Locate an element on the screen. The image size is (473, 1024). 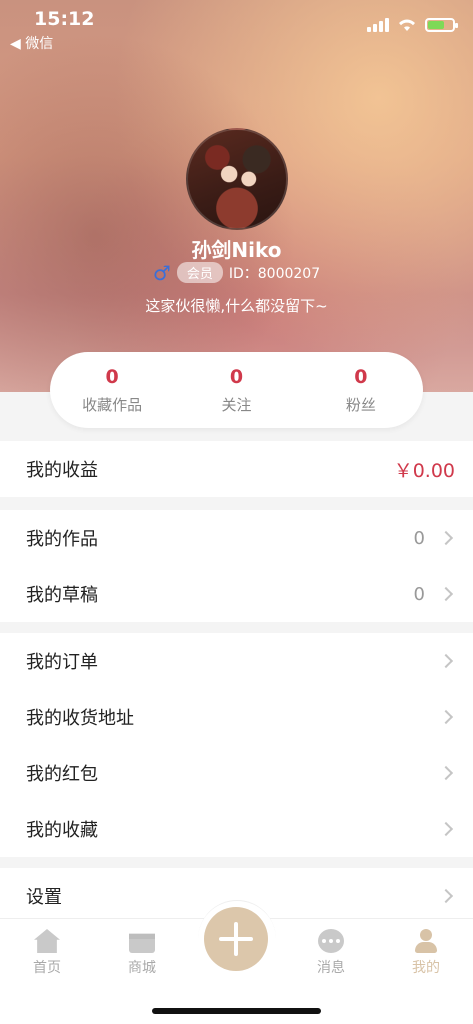
earnings-row: 我的收益 ￥0.00 is located at coordinates (236, 469).